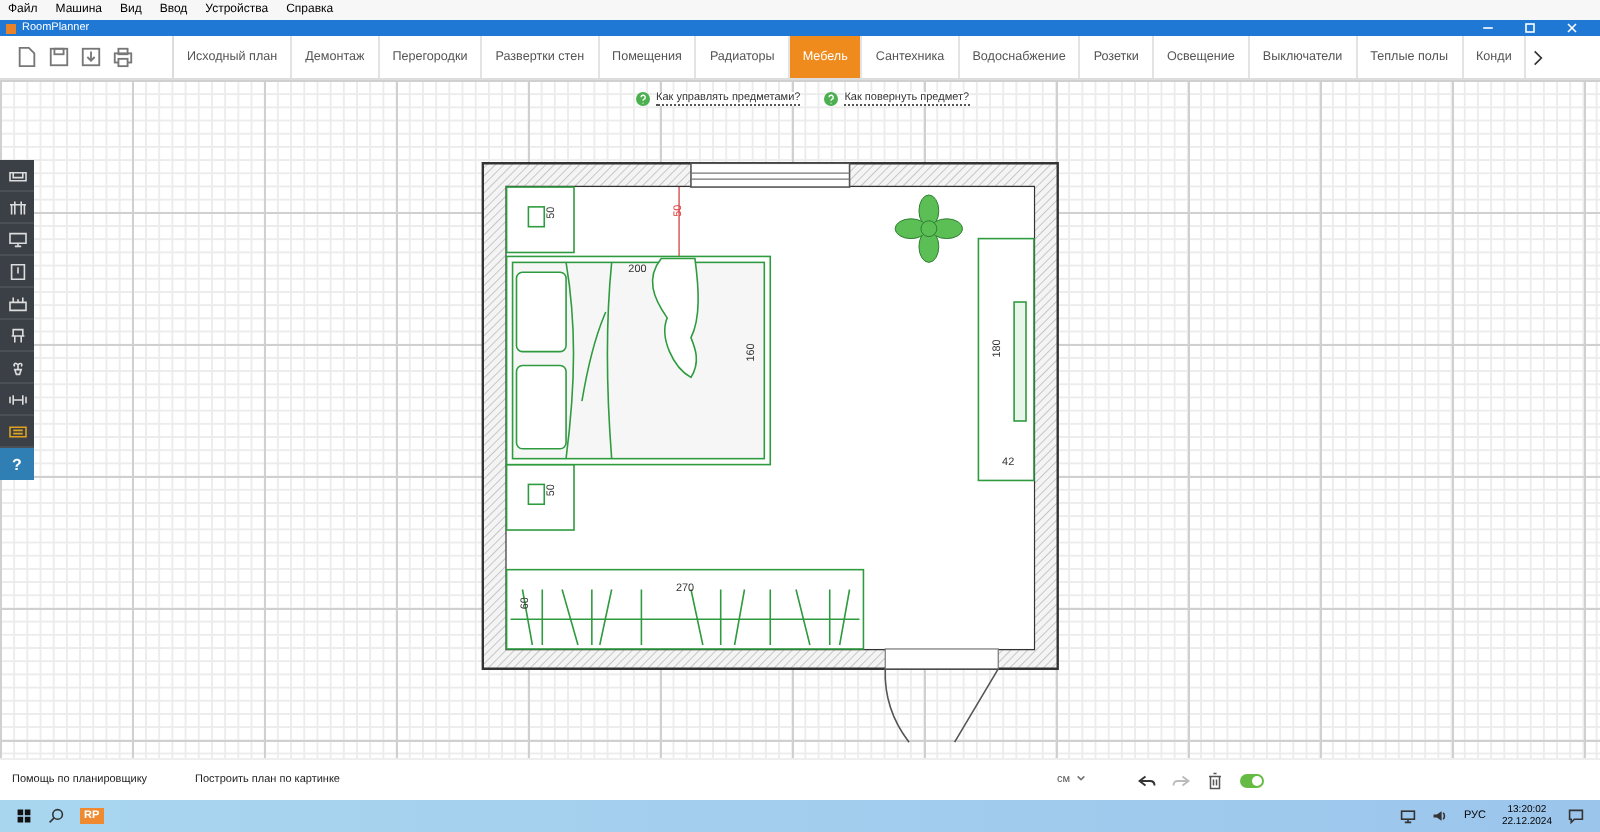 This screenshot has height=832, width=1600. I want to click on import-icon, so click(91, 57).